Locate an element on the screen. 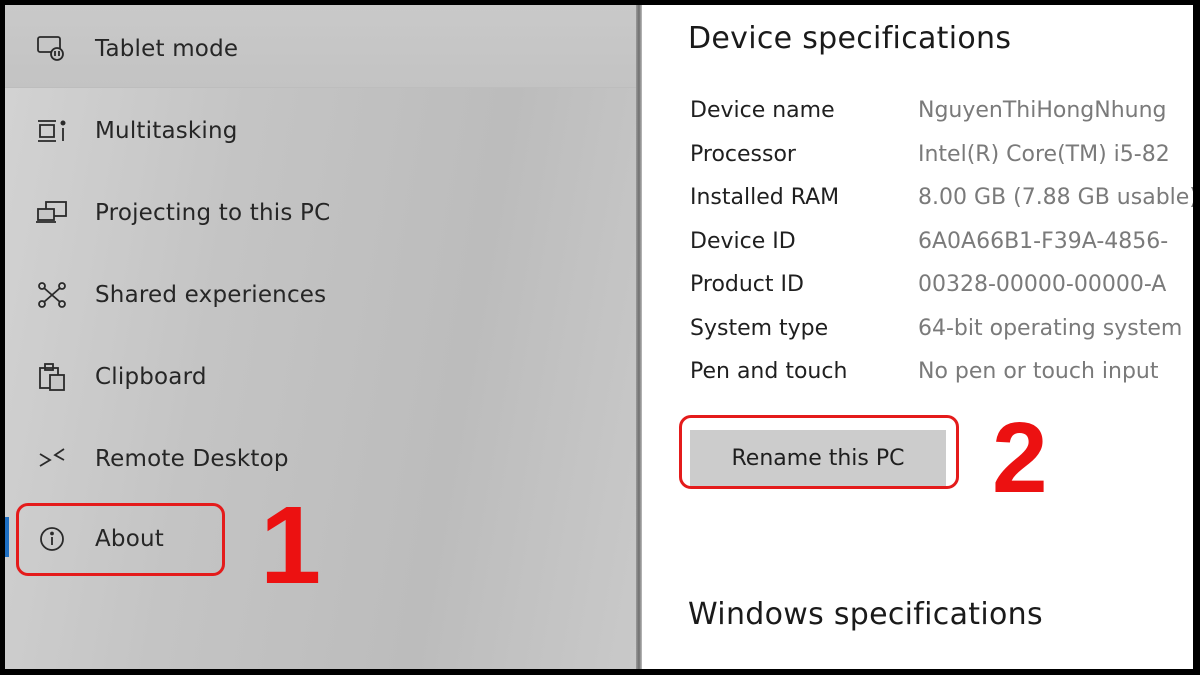 Image resolution: width=1200 pixels, height=675 pixels. spec-row-processor: Processor Intel(R) Core(TM) i5-82 is located at coordinates (941, 157).